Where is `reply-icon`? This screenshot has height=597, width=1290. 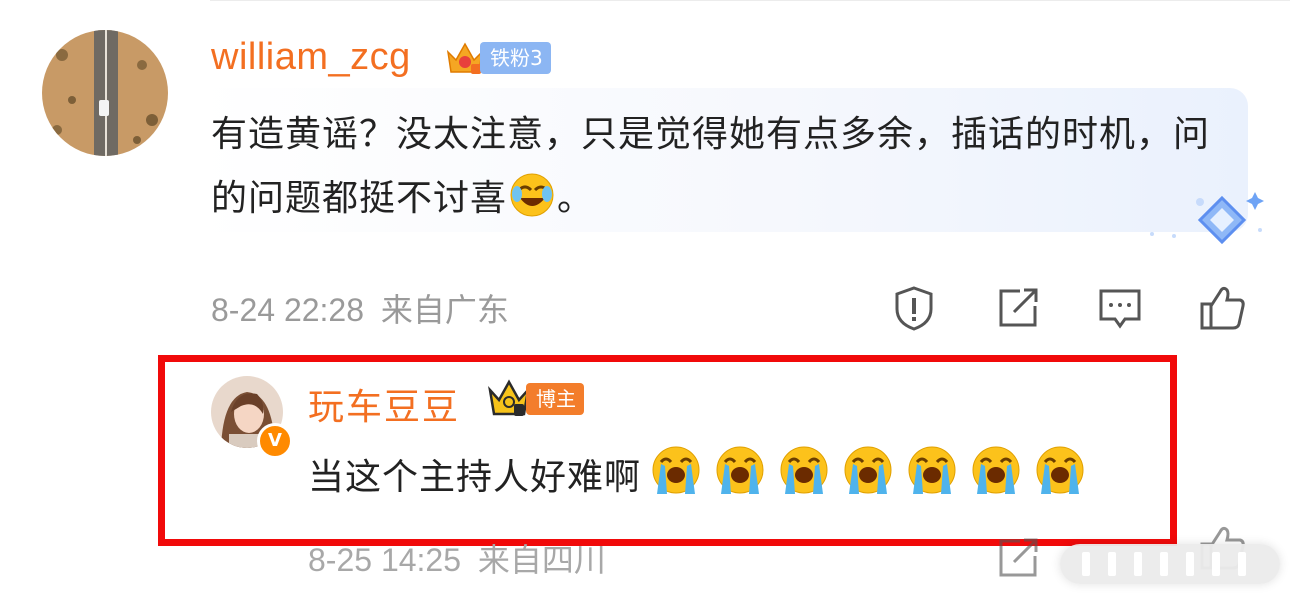
reply-icon is located at coordinates (1120, 309).